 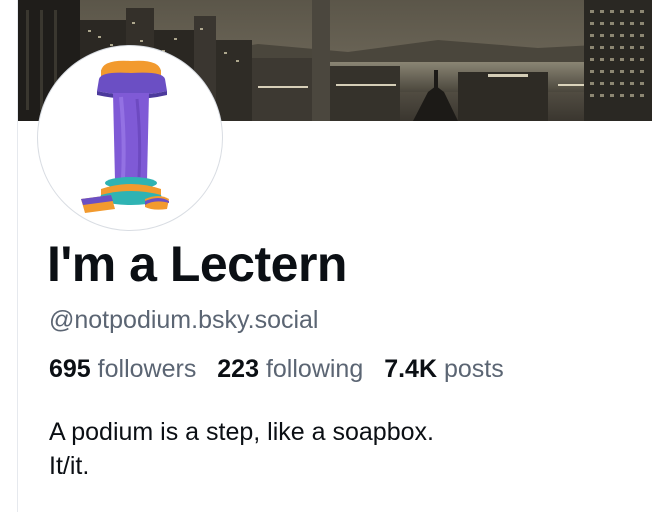 I want to click on posts-count: 7.4K, so click(x=410, y=369).